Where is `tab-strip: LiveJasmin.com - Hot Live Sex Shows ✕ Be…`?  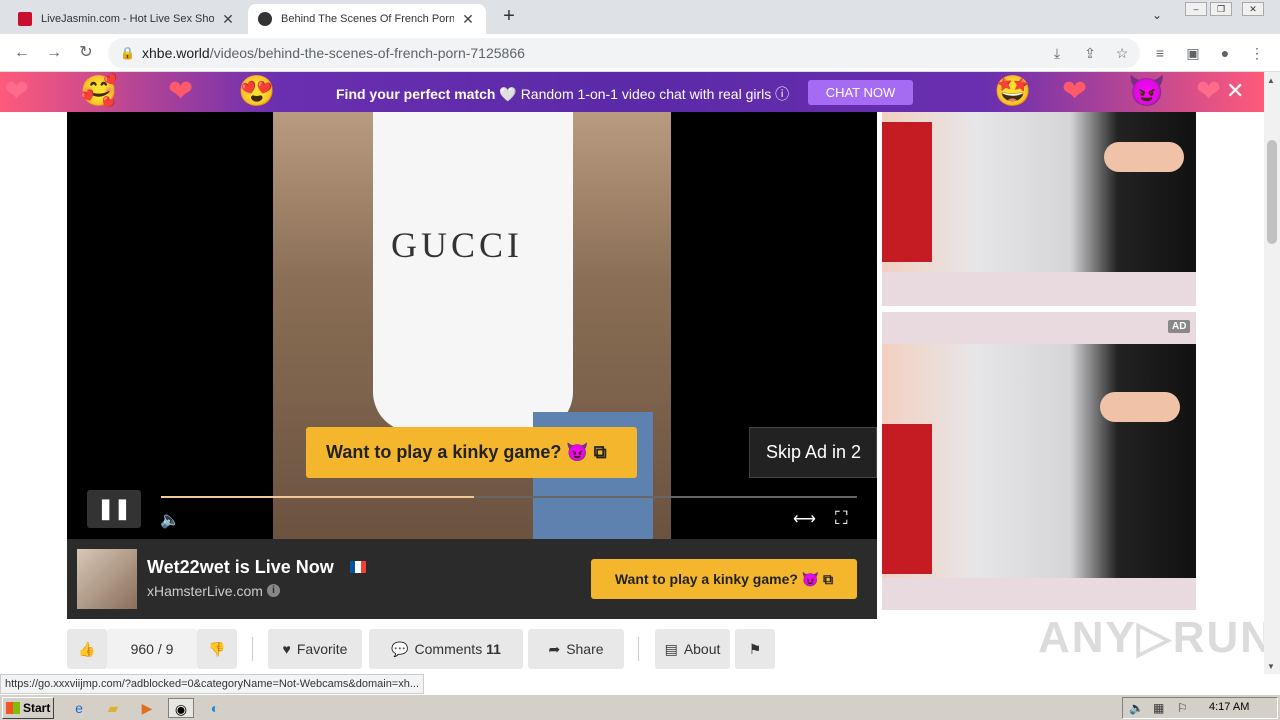
tab-strip: LiveJasmin.com - Hot Live Sex Shows ✕ Be… is located at coordinates (640, 17).